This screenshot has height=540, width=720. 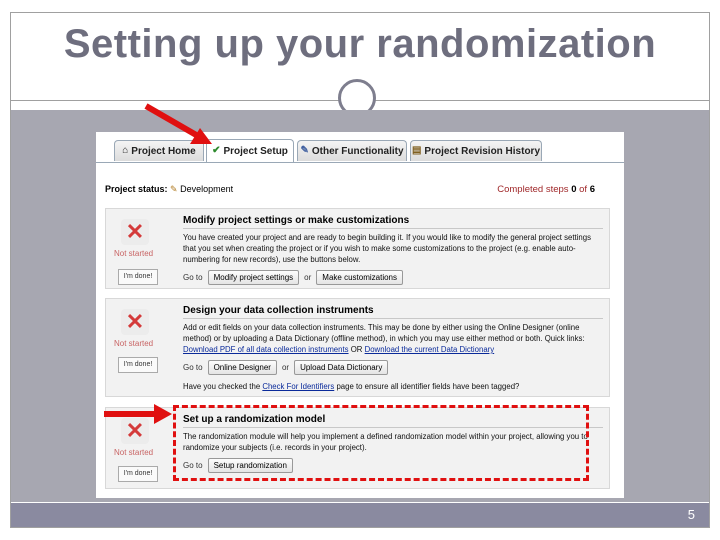 What do you see at coordinates (691, 514) in the screenshot?
I see `page-number: 5` at bounding box center [691, 514].